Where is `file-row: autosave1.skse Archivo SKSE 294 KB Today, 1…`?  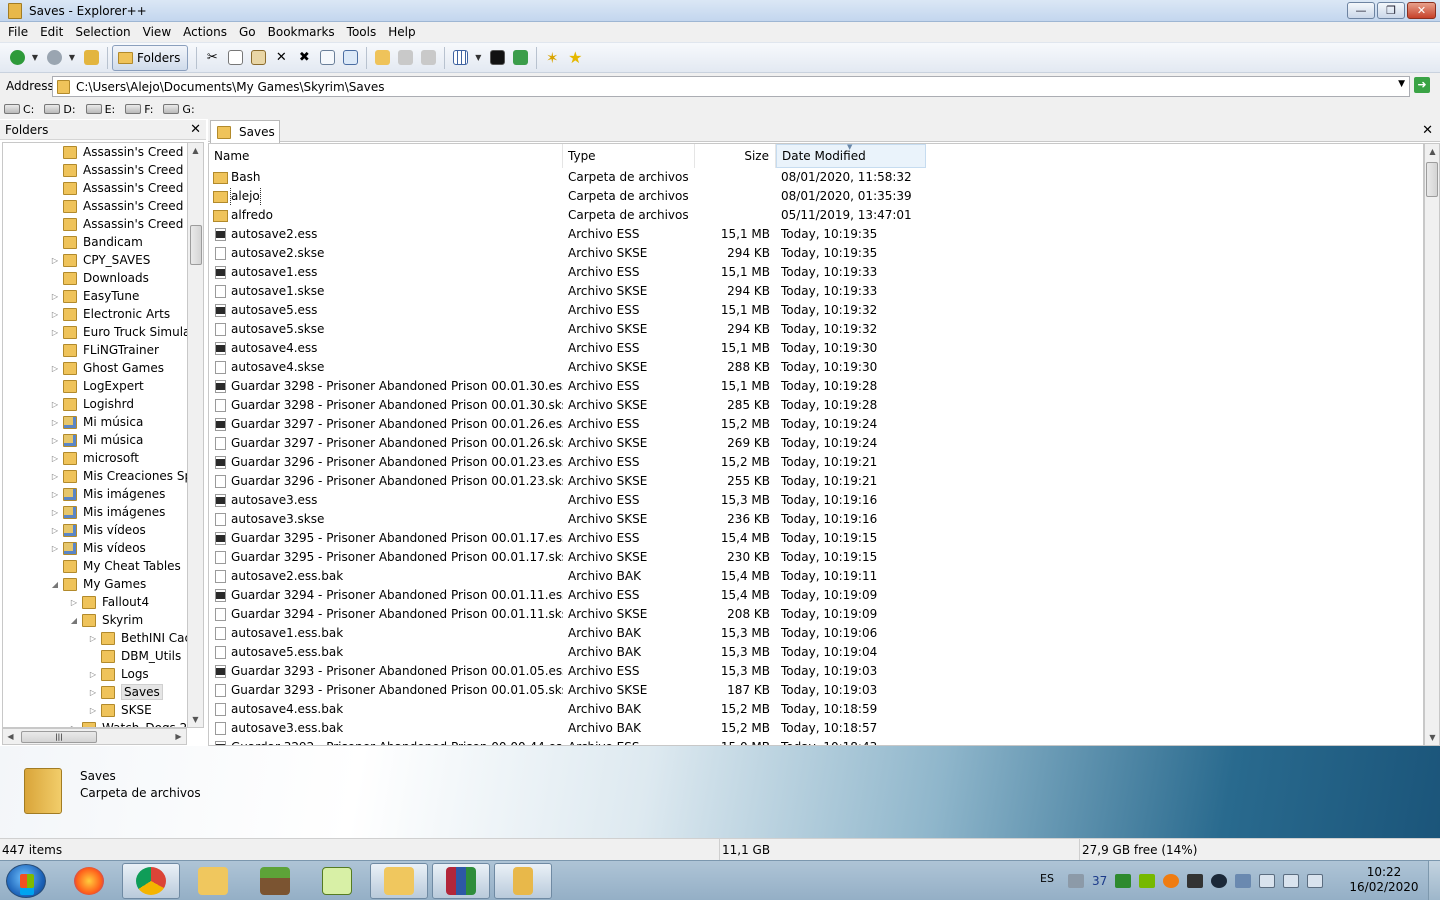 file-row: autosave1.skse Archivo SKSE 294 KB Today, 1… is located at coordinates (816, 291).